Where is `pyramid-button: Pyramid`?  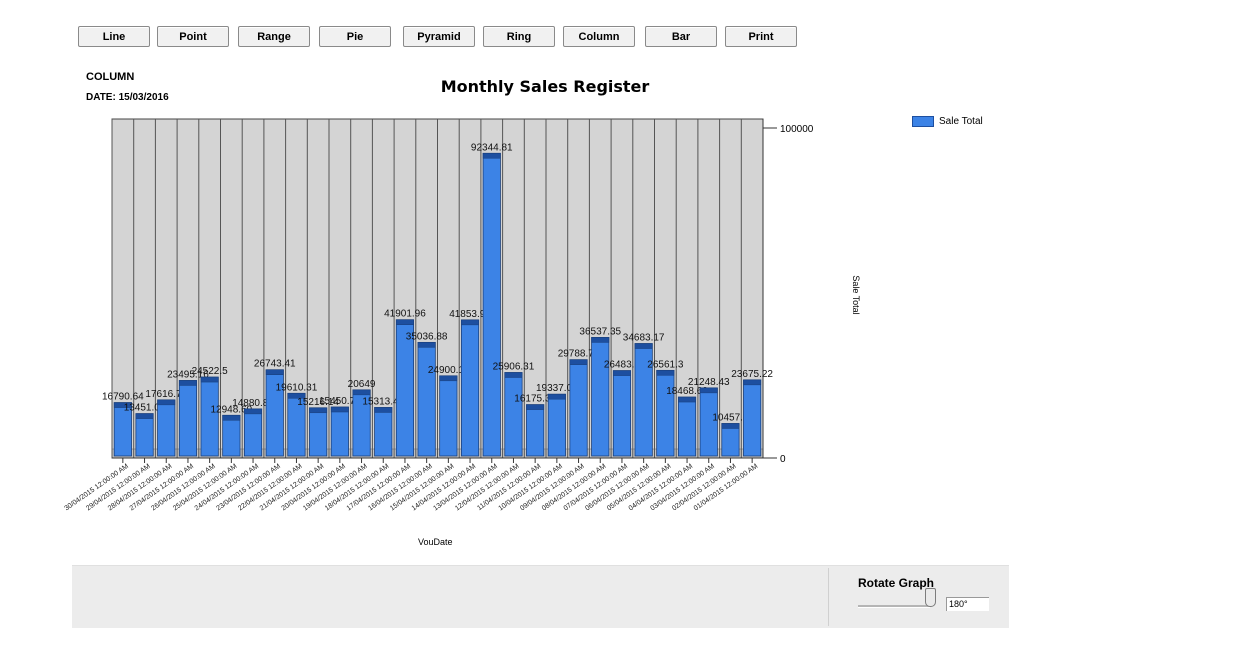
pyramid-button: Pyramid is located at coordinates (439, 36).